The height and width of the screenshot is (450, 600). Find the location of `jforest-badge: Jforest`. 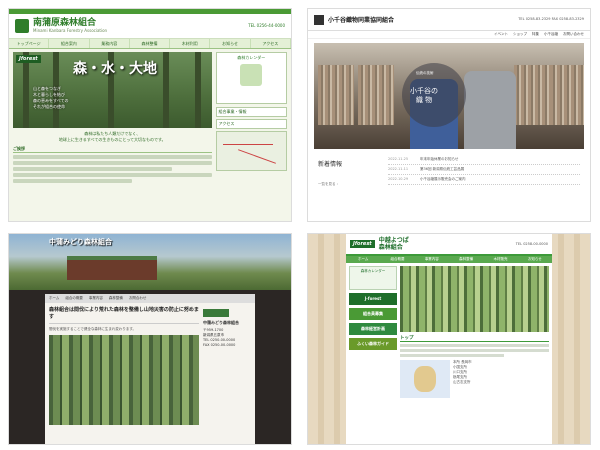

jforest-badge: Jforest is located at coordinates (28, 59).